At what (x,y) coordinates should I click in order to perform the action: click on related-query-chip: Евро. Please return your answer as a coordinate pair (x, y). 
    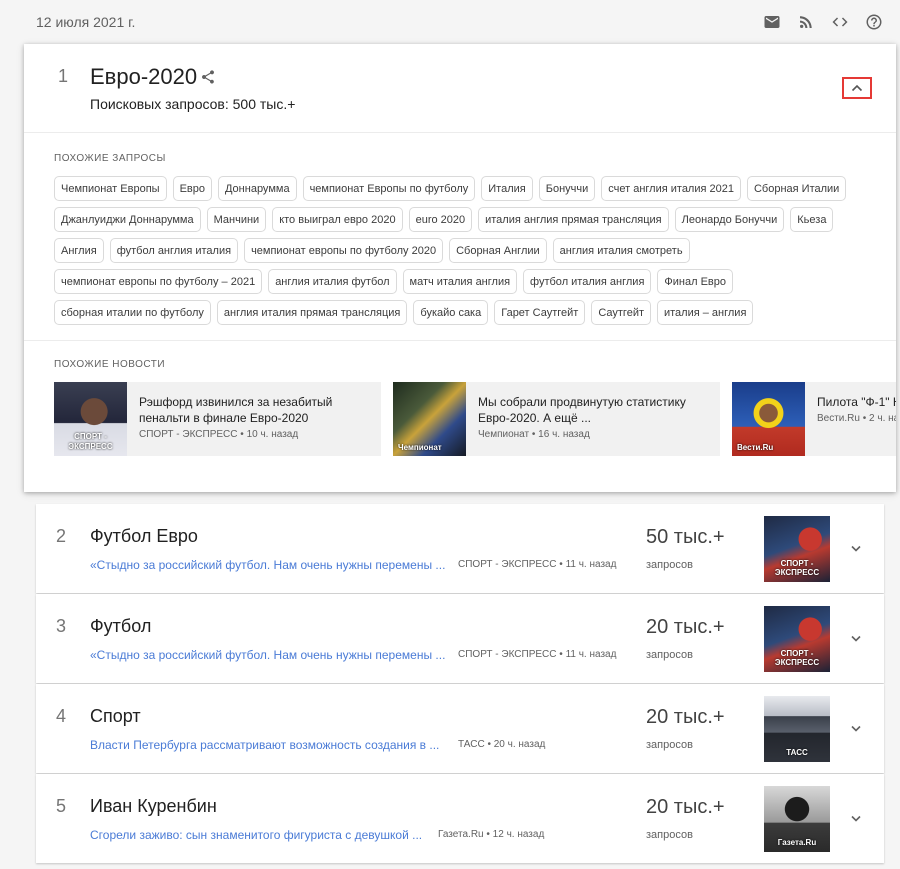
    Looking at the image, I should click on (192, 188).